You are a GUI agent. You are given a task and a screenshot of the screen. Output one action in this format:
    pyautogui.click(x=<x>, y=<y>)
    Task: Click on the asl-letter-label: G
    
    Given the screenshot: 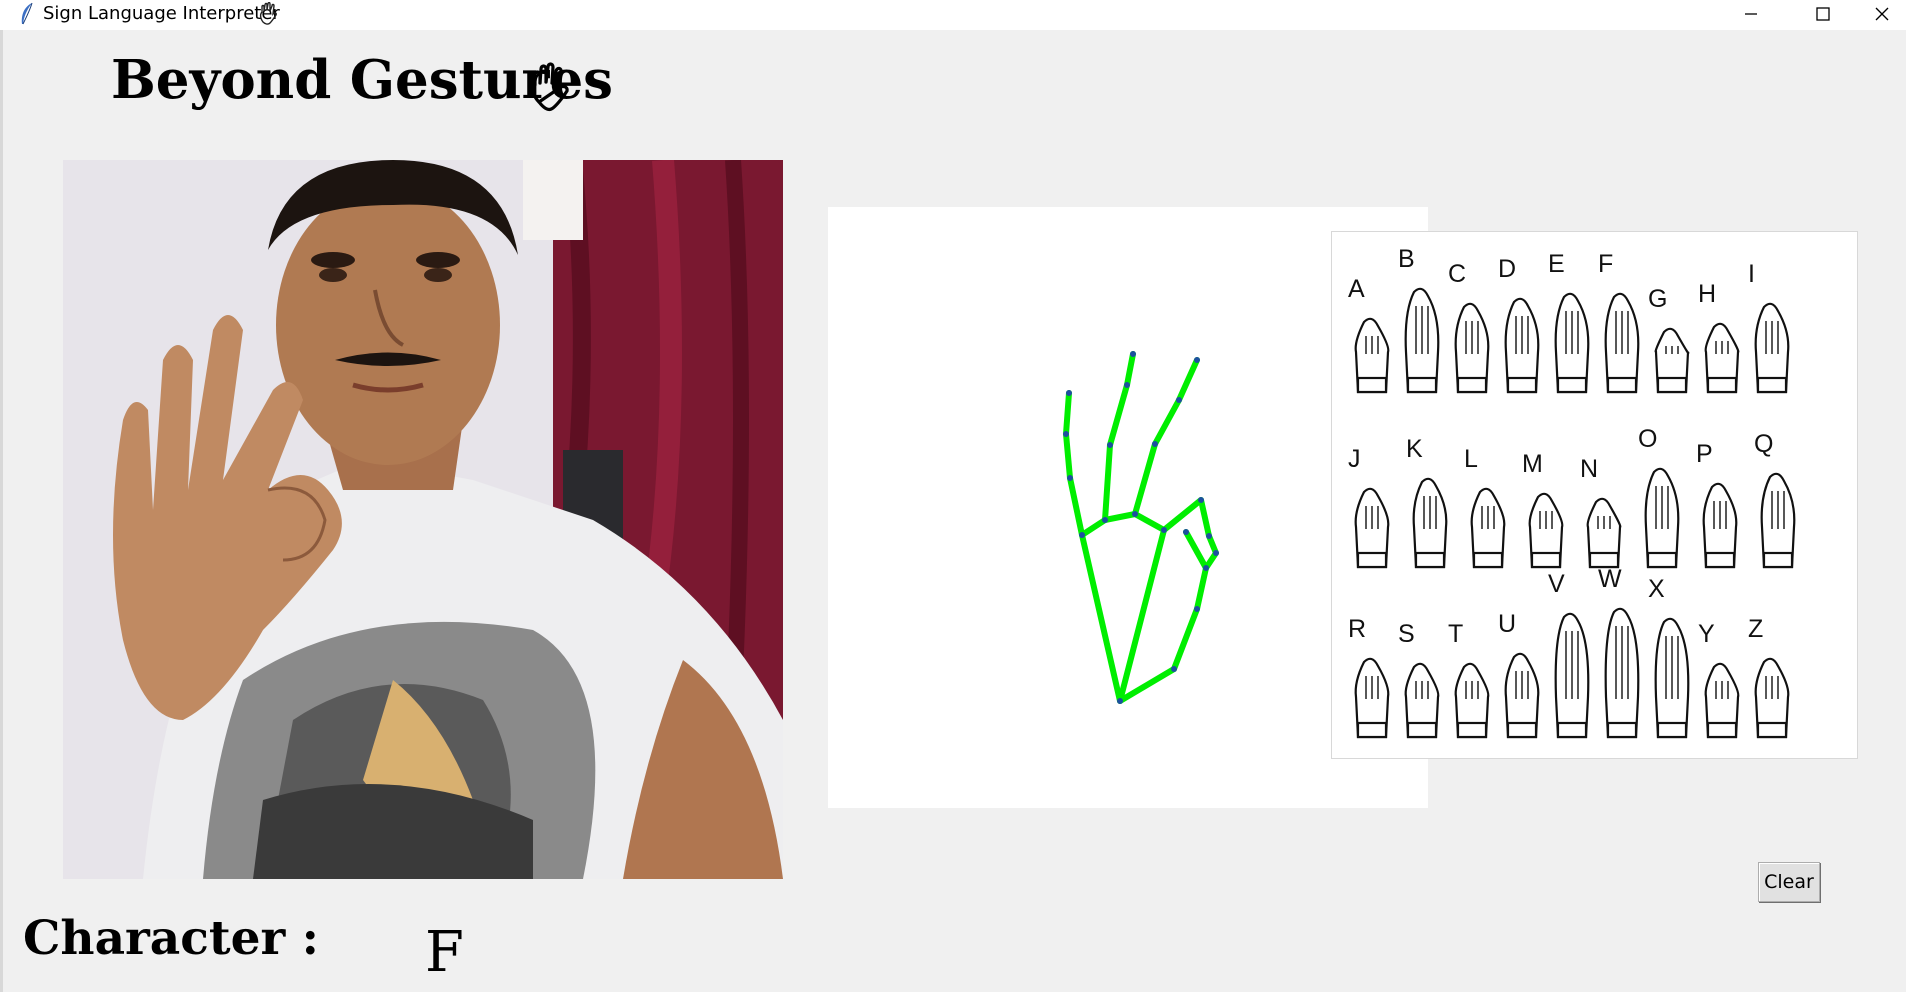 What is the action you would take?
    pyautogui.click(x=1657, y=299)
    